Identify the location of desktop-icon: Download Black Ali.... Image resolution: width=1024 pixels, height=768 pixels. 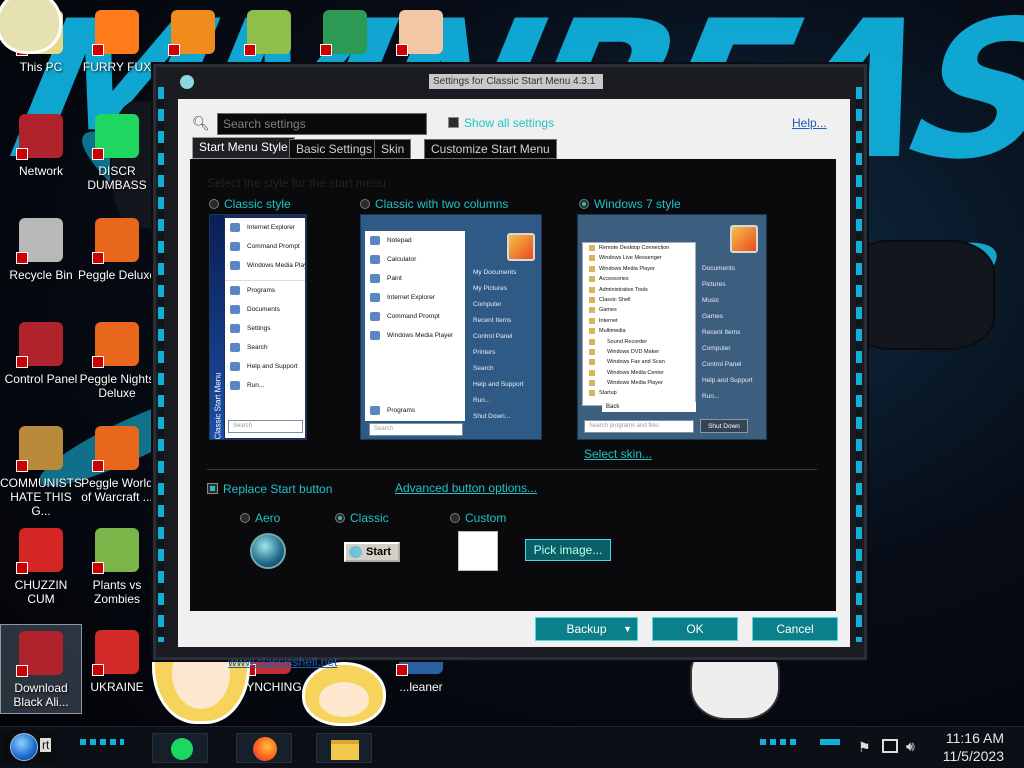
(41, 669).